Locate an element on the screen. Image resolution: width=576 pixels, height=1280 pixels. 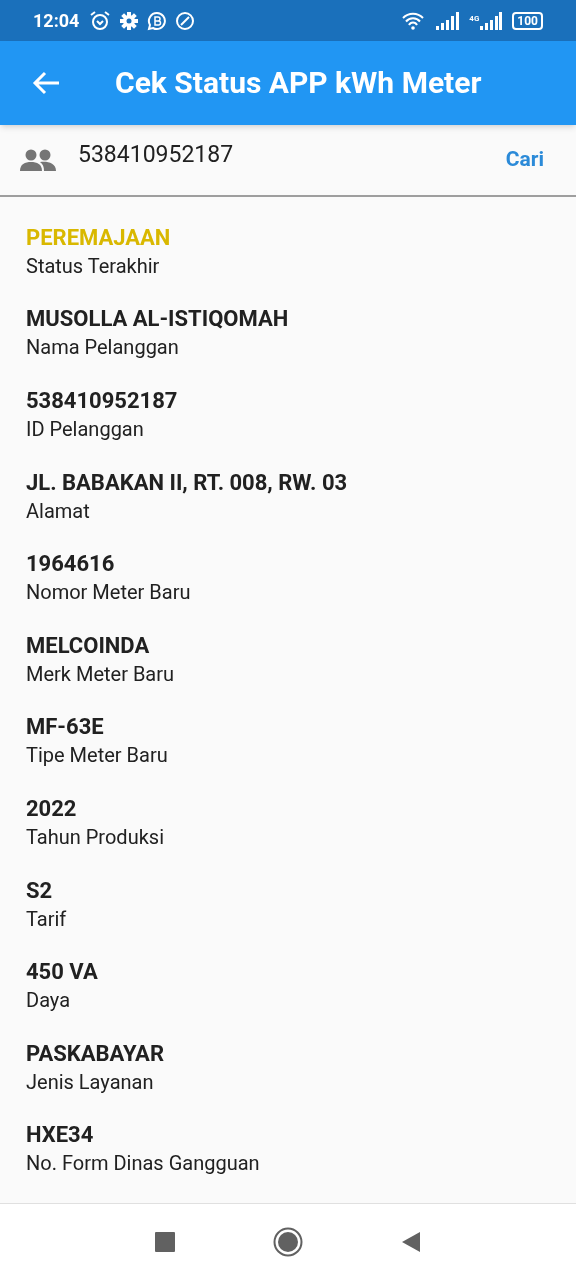
wifi-icon is located at coordinates (413, 20).